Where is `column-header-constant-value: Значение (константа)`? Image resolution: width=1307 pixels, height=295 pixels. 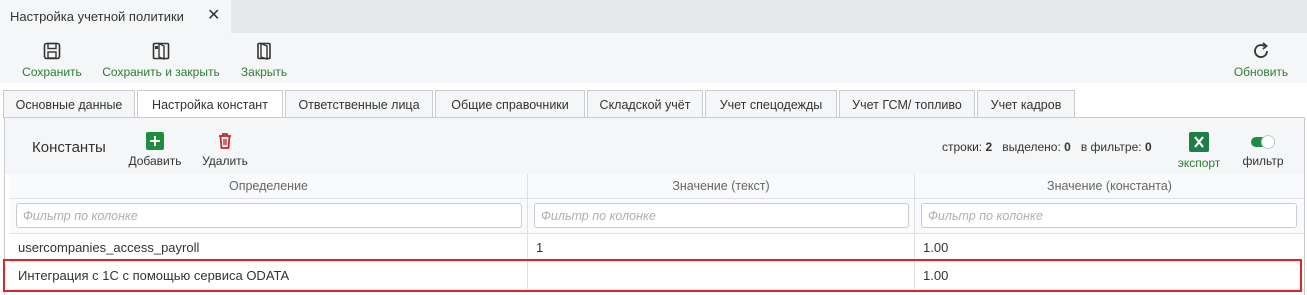 column-header-constant-value: Значение (константа) is located at coordinates (1109, 186).